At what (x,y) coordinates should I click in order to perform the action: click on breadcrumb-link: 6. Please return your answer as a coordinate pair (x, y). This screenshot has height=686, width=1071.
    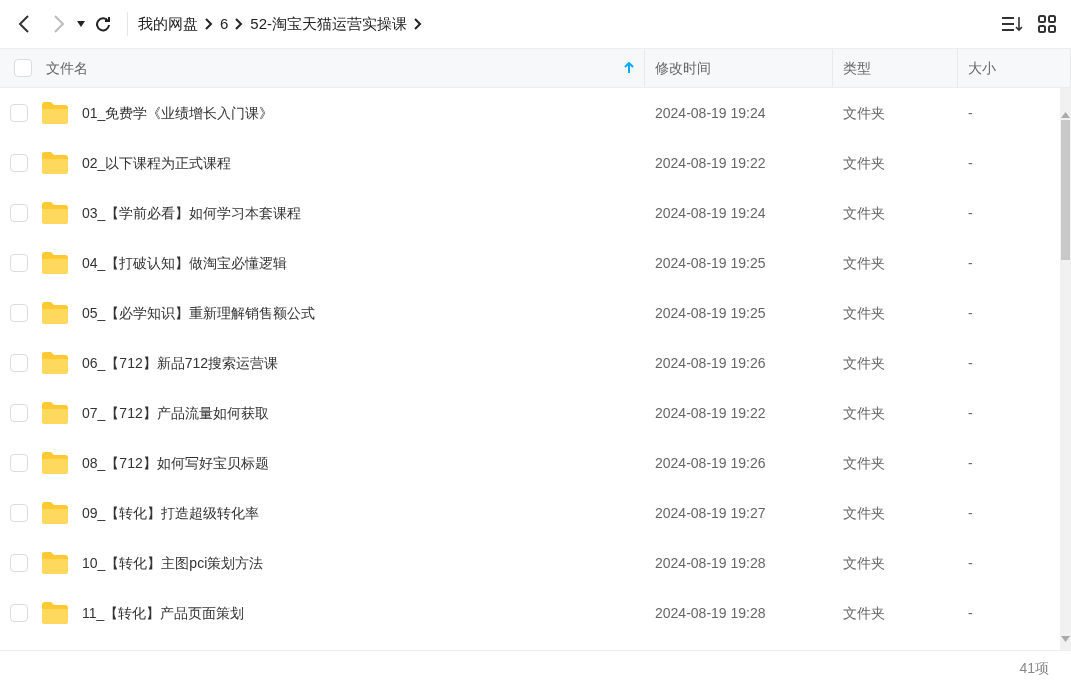
    Looking at the image, I should click on (224, 24).